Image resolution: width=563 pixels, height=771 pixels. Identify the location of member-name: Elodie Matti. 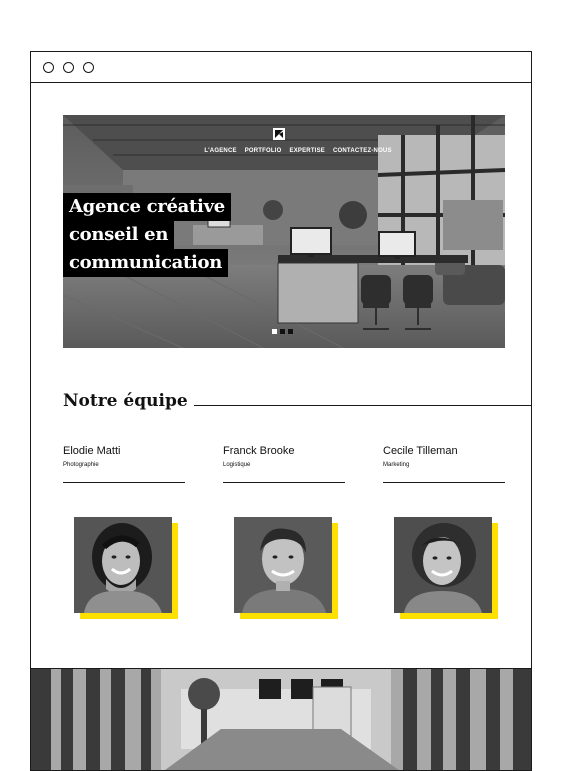
(92, 451).